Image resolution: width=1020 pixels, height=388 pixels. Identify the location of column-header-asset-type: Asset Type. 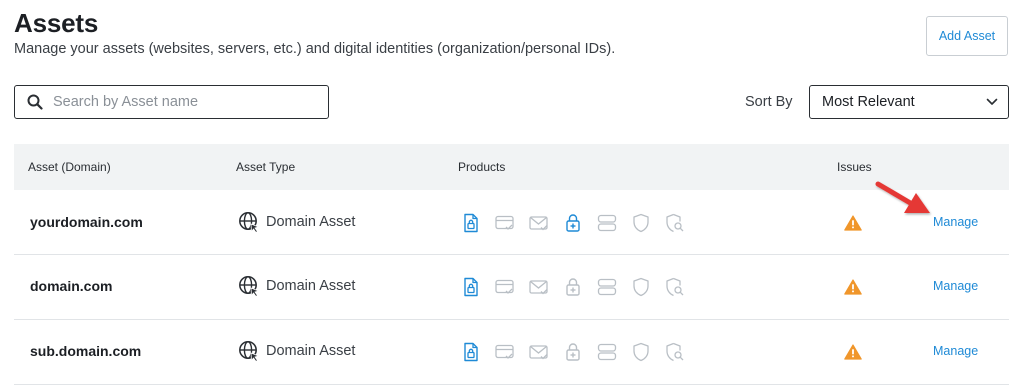
(266, 167).